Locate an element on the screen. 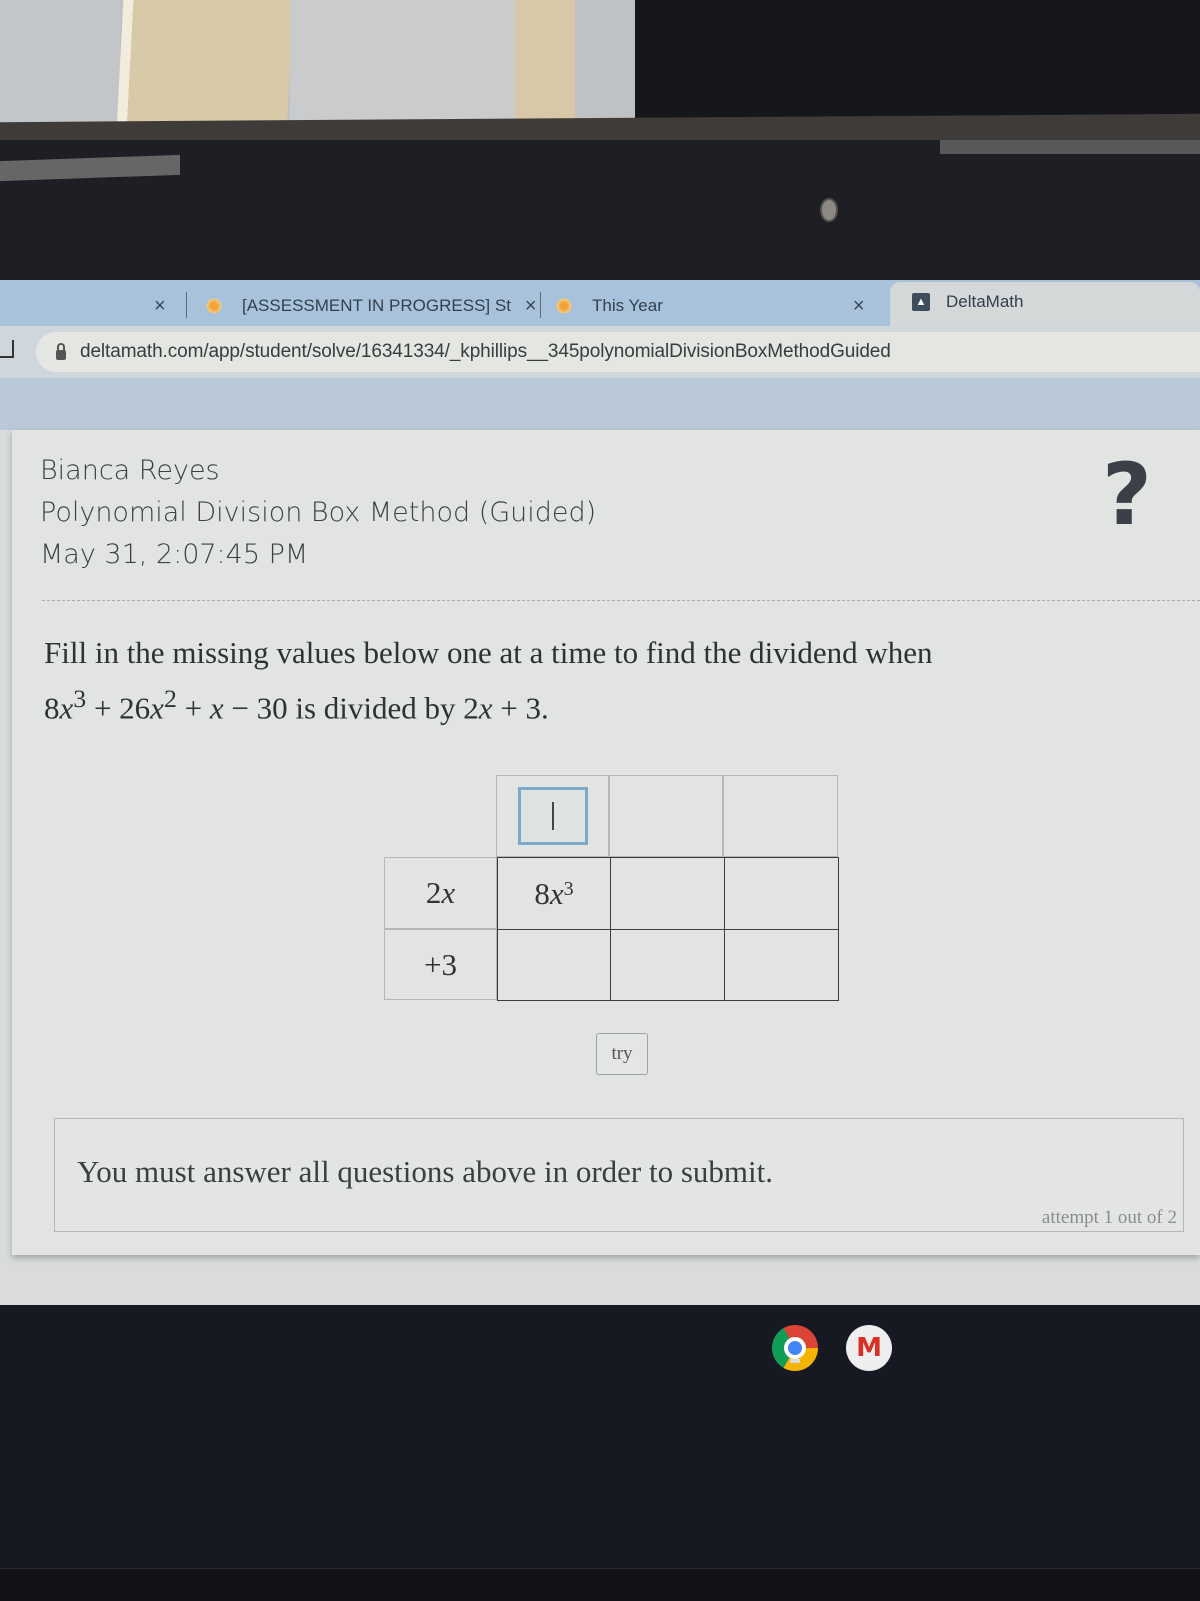 The image size is (1200, 1601). home-icon is located at coordinates (7, 349).